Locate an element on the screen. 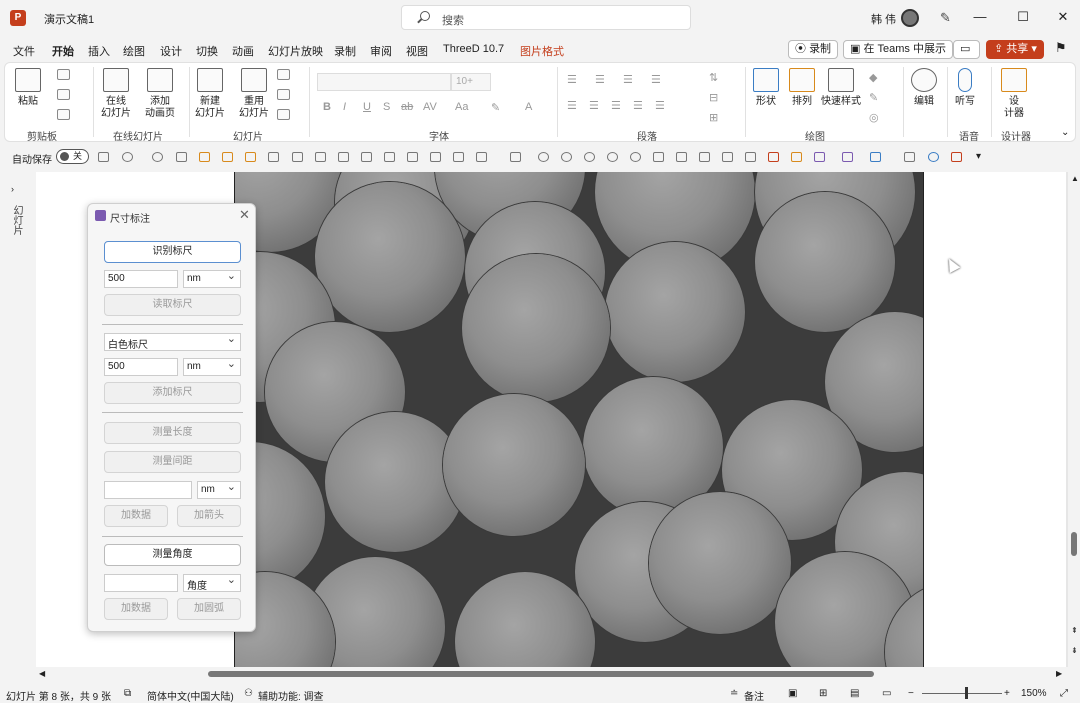 The width and height of the screenshot is (1080, 703). scroll-right-icon: ▶ is located at coordinates (1059, 673).